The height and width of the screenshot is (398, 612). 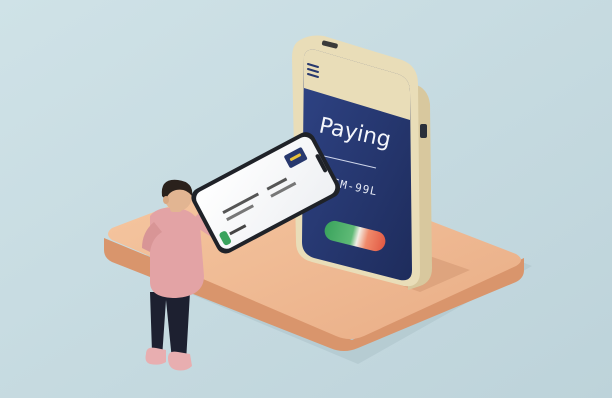 What do you see at coordinates (166, 200) in the screenshot?
I see `person-ear` at bounding box center [166, 200].